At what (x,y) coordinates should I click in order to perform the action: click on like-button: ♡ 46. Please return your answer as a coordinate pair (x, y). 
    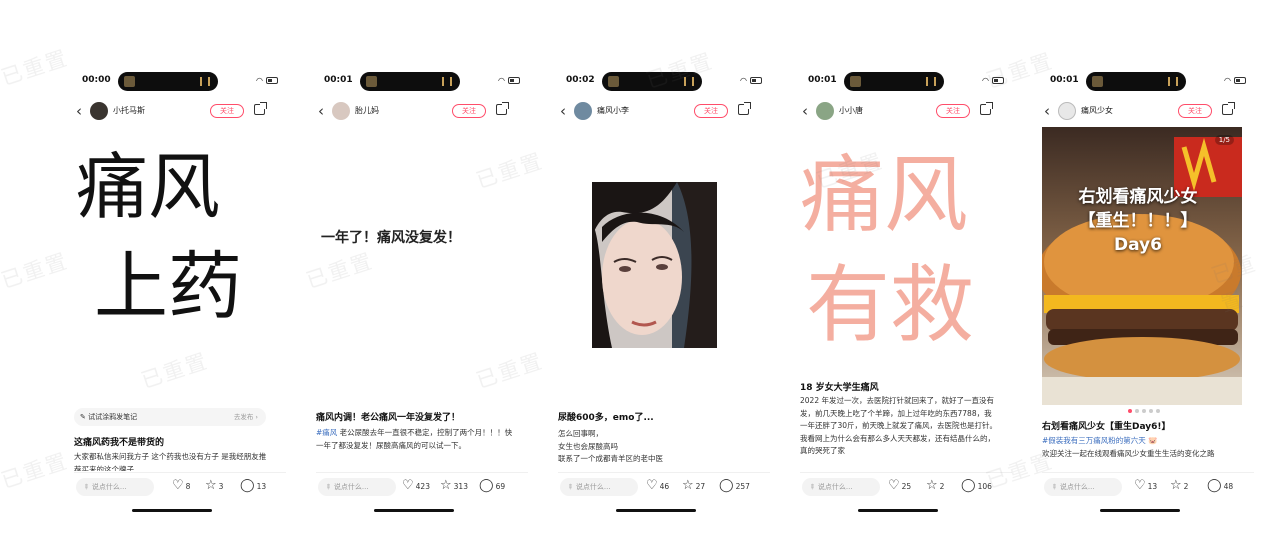
    Looking at the image, I should click on (657, 486).